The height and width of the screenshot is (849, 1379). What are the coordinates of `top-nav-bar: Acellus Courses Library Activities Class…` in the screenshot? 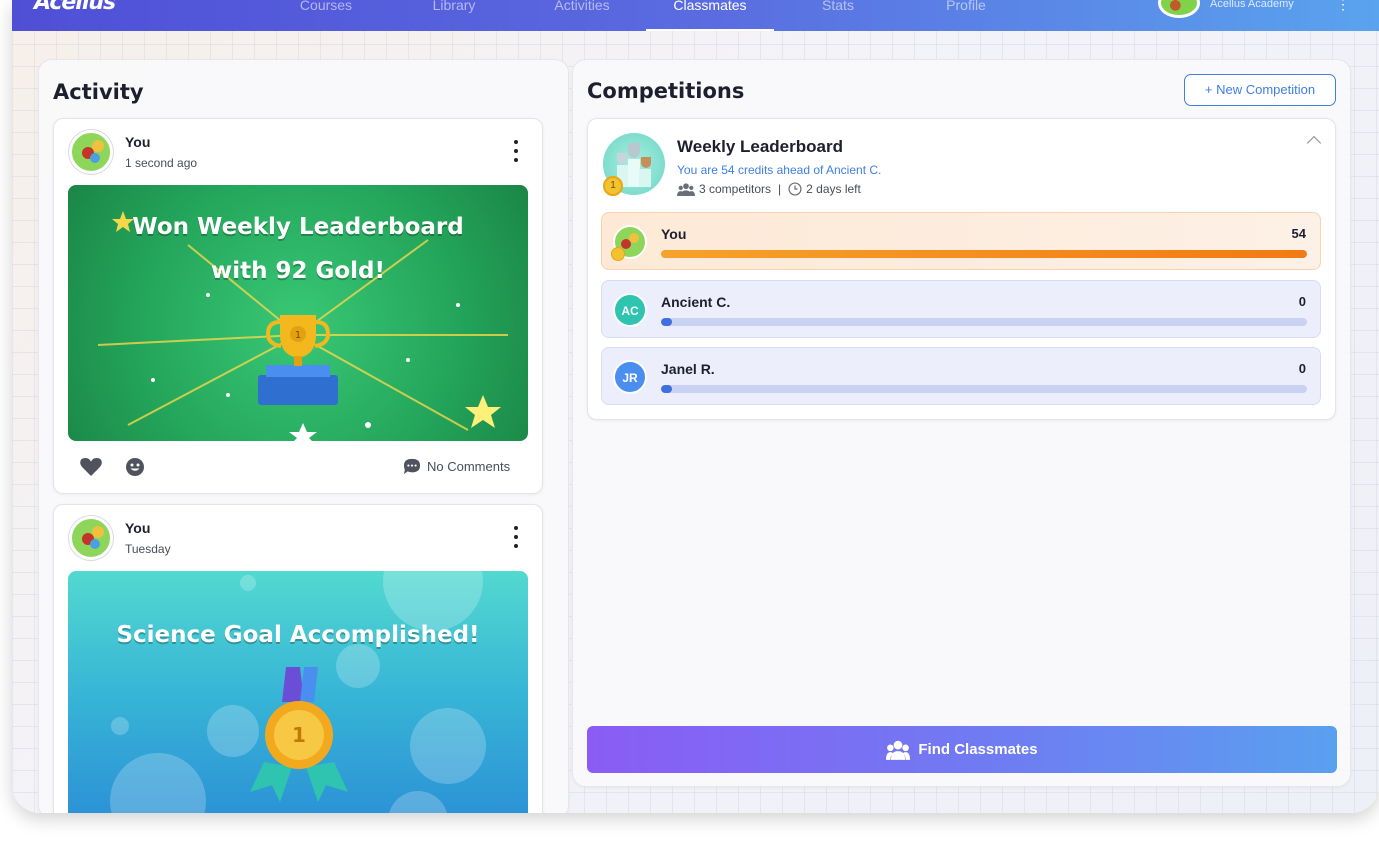 It's located at (695, 15).